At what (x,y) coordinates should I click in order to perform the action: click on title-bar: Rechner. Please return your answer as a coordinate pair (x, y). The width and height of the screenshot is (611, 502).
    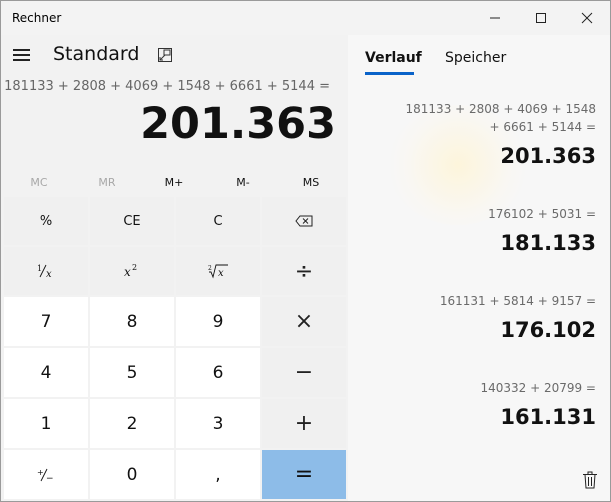
    Looking at the image, I should click on (305, 18).